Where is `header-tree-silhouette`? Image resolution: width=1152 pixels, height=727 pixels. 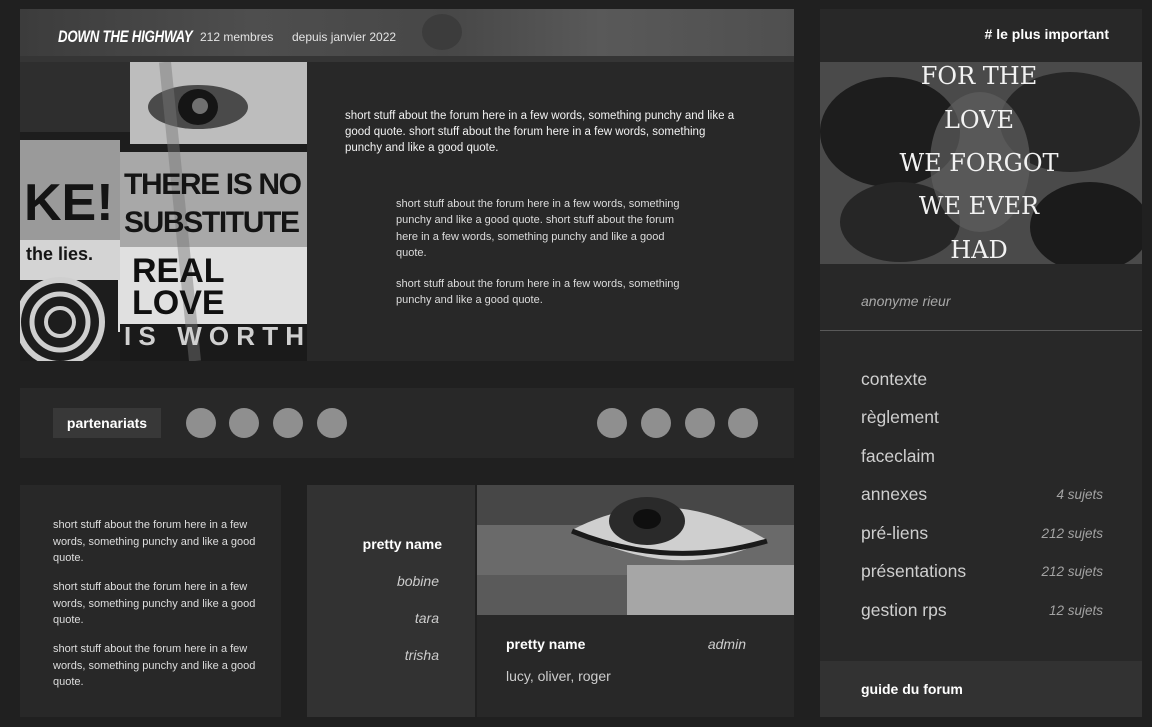
header-tree-silhouette is located at coordinates (442, 32).